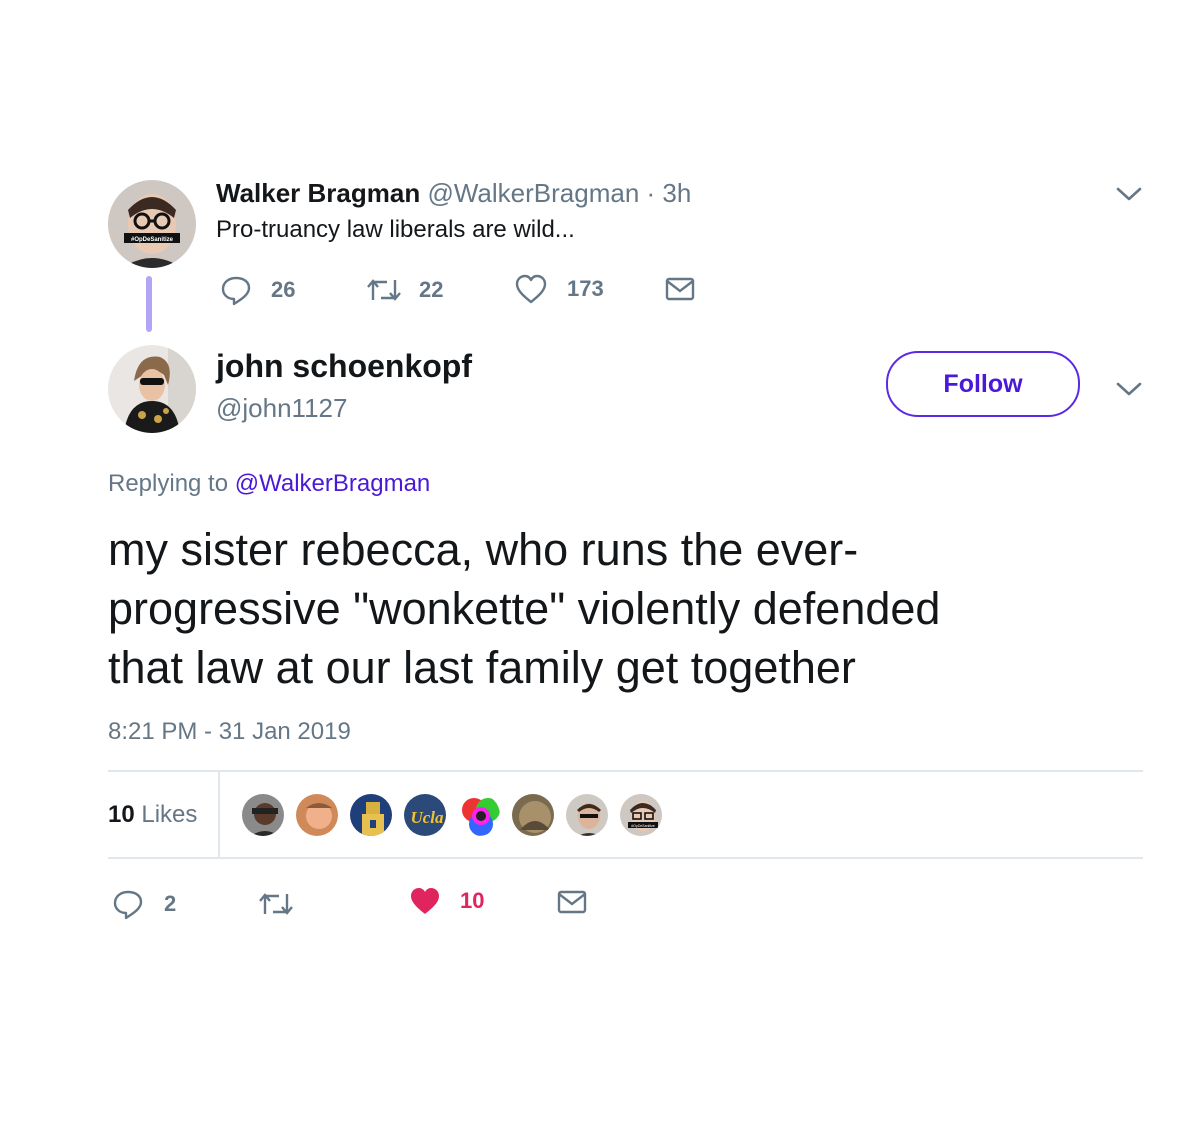  What do you see at coordinates (483, 549) in the screenshot?
I see `tweet-text-line: my sister rebecca, who runs the ever-` at bounding box center [483, 549].